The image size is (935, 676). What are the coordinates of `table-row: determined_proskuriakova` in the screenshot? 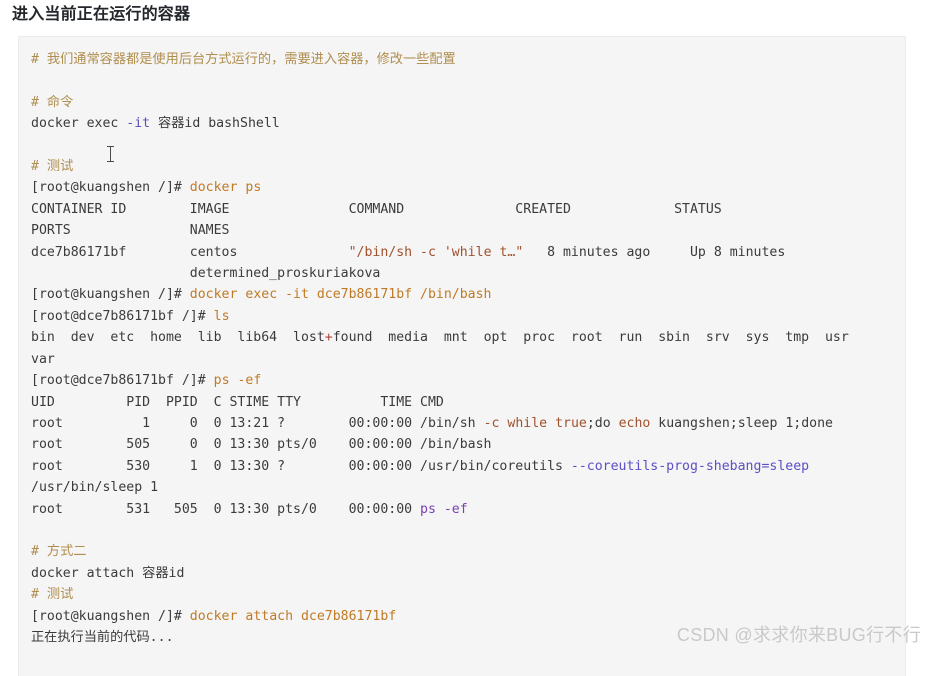 It's located at (468, 273).